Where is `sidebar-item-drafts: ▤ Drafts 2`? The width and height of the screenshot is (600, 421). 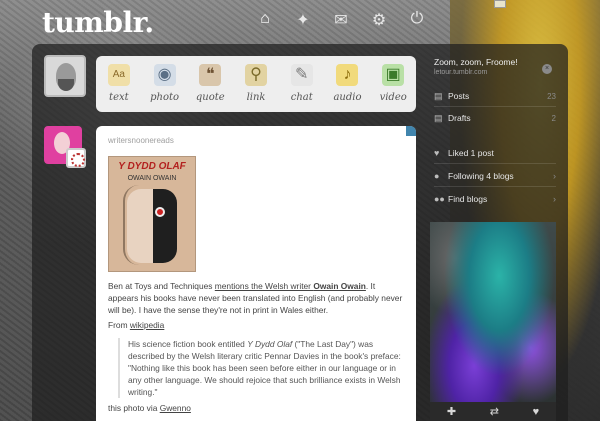 sidebar-item-drafts: ▤ Drafts 2 is located at coordinates (495, 118).